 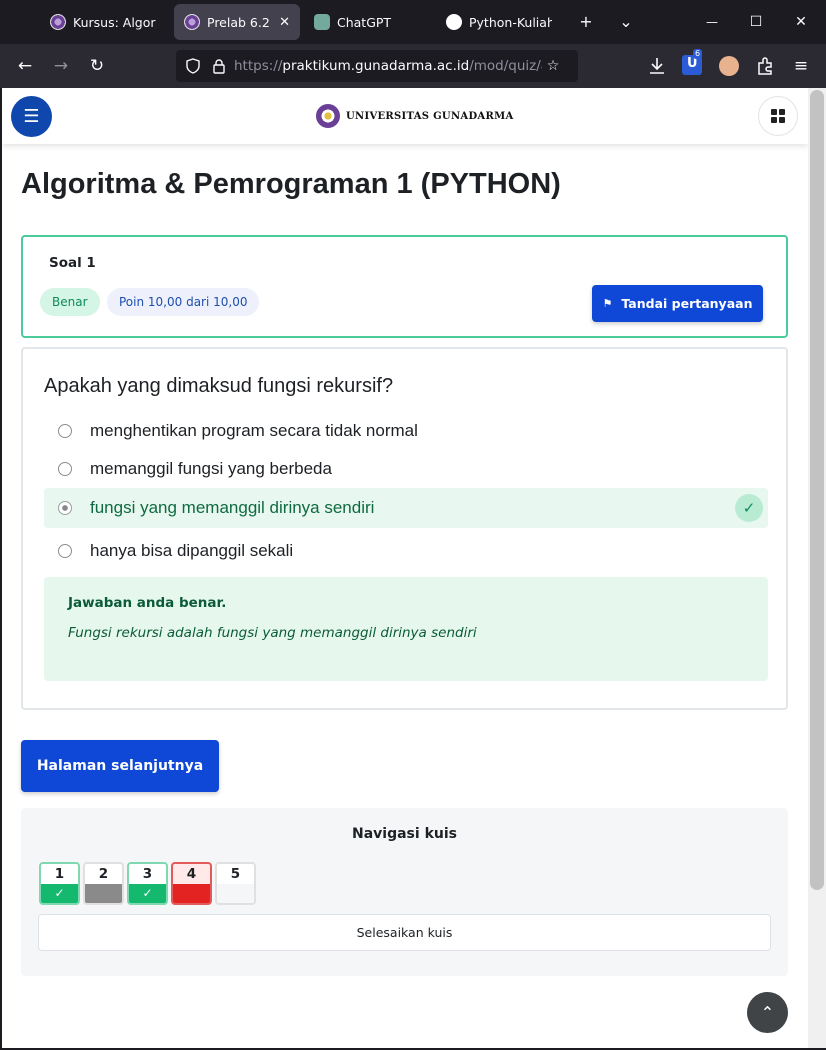 I want to click on github-icon, so click(x=454, y=22).